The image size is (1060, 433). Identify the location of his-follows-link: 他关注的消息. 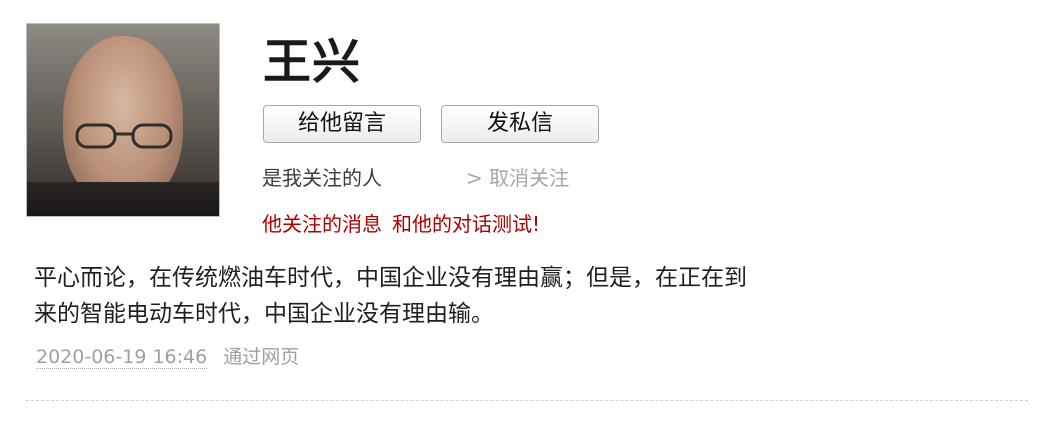
(322, 224).